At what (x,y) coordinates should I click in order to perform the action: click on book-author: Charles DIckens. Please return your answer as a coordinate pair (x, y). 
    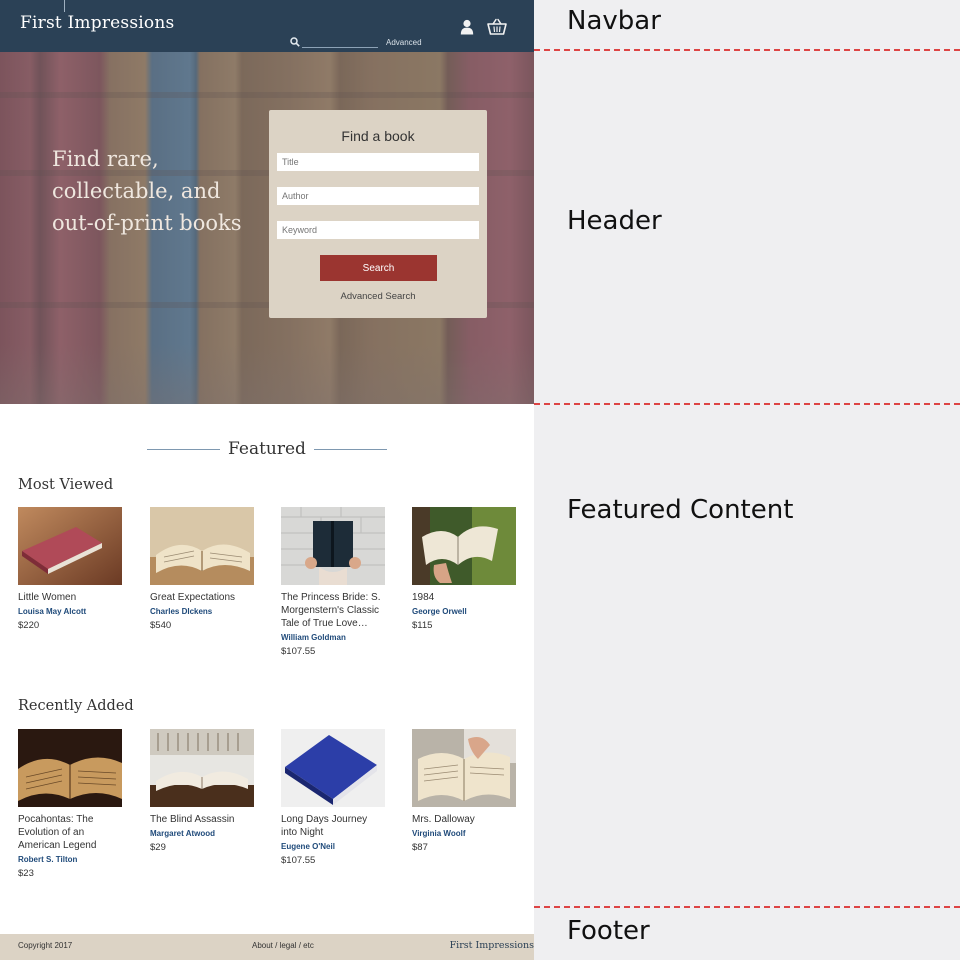
    Looking at the image, I should click on (205, 611).